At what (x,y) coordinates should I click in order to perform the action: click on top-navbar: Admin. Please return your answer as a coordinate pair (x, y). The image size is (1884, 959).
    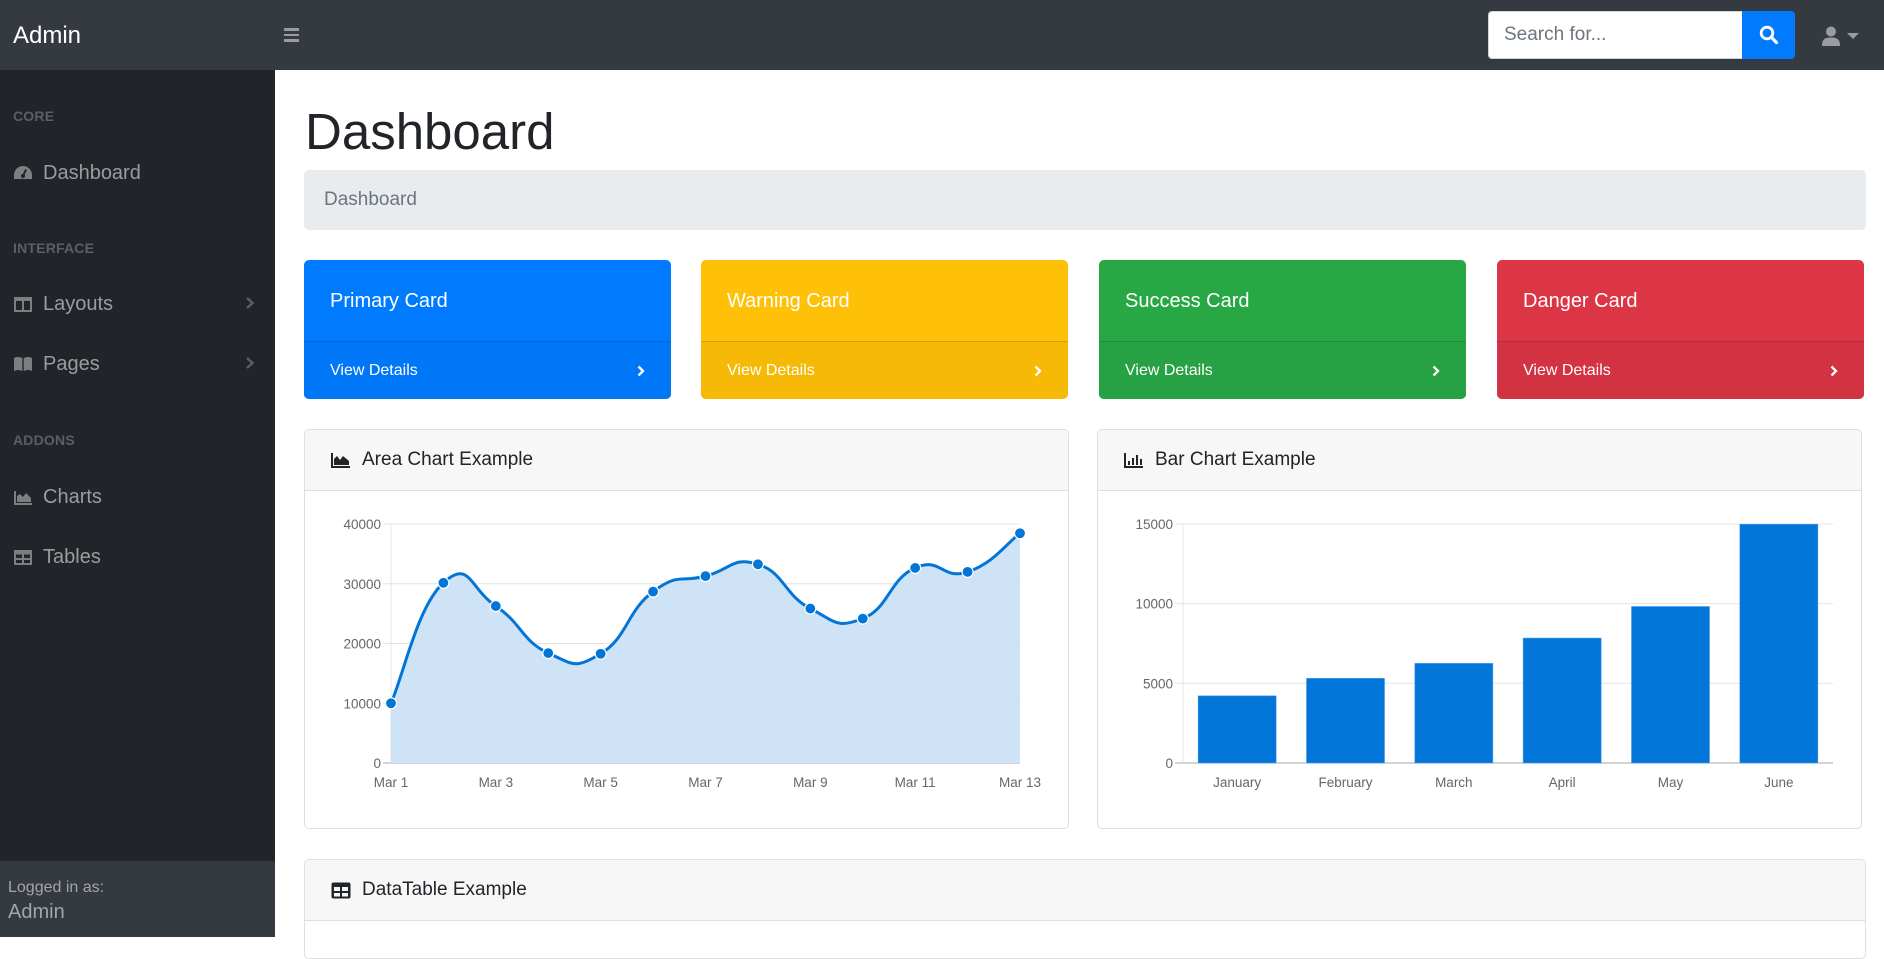
    Looking at the image, I should click on (942, 35).